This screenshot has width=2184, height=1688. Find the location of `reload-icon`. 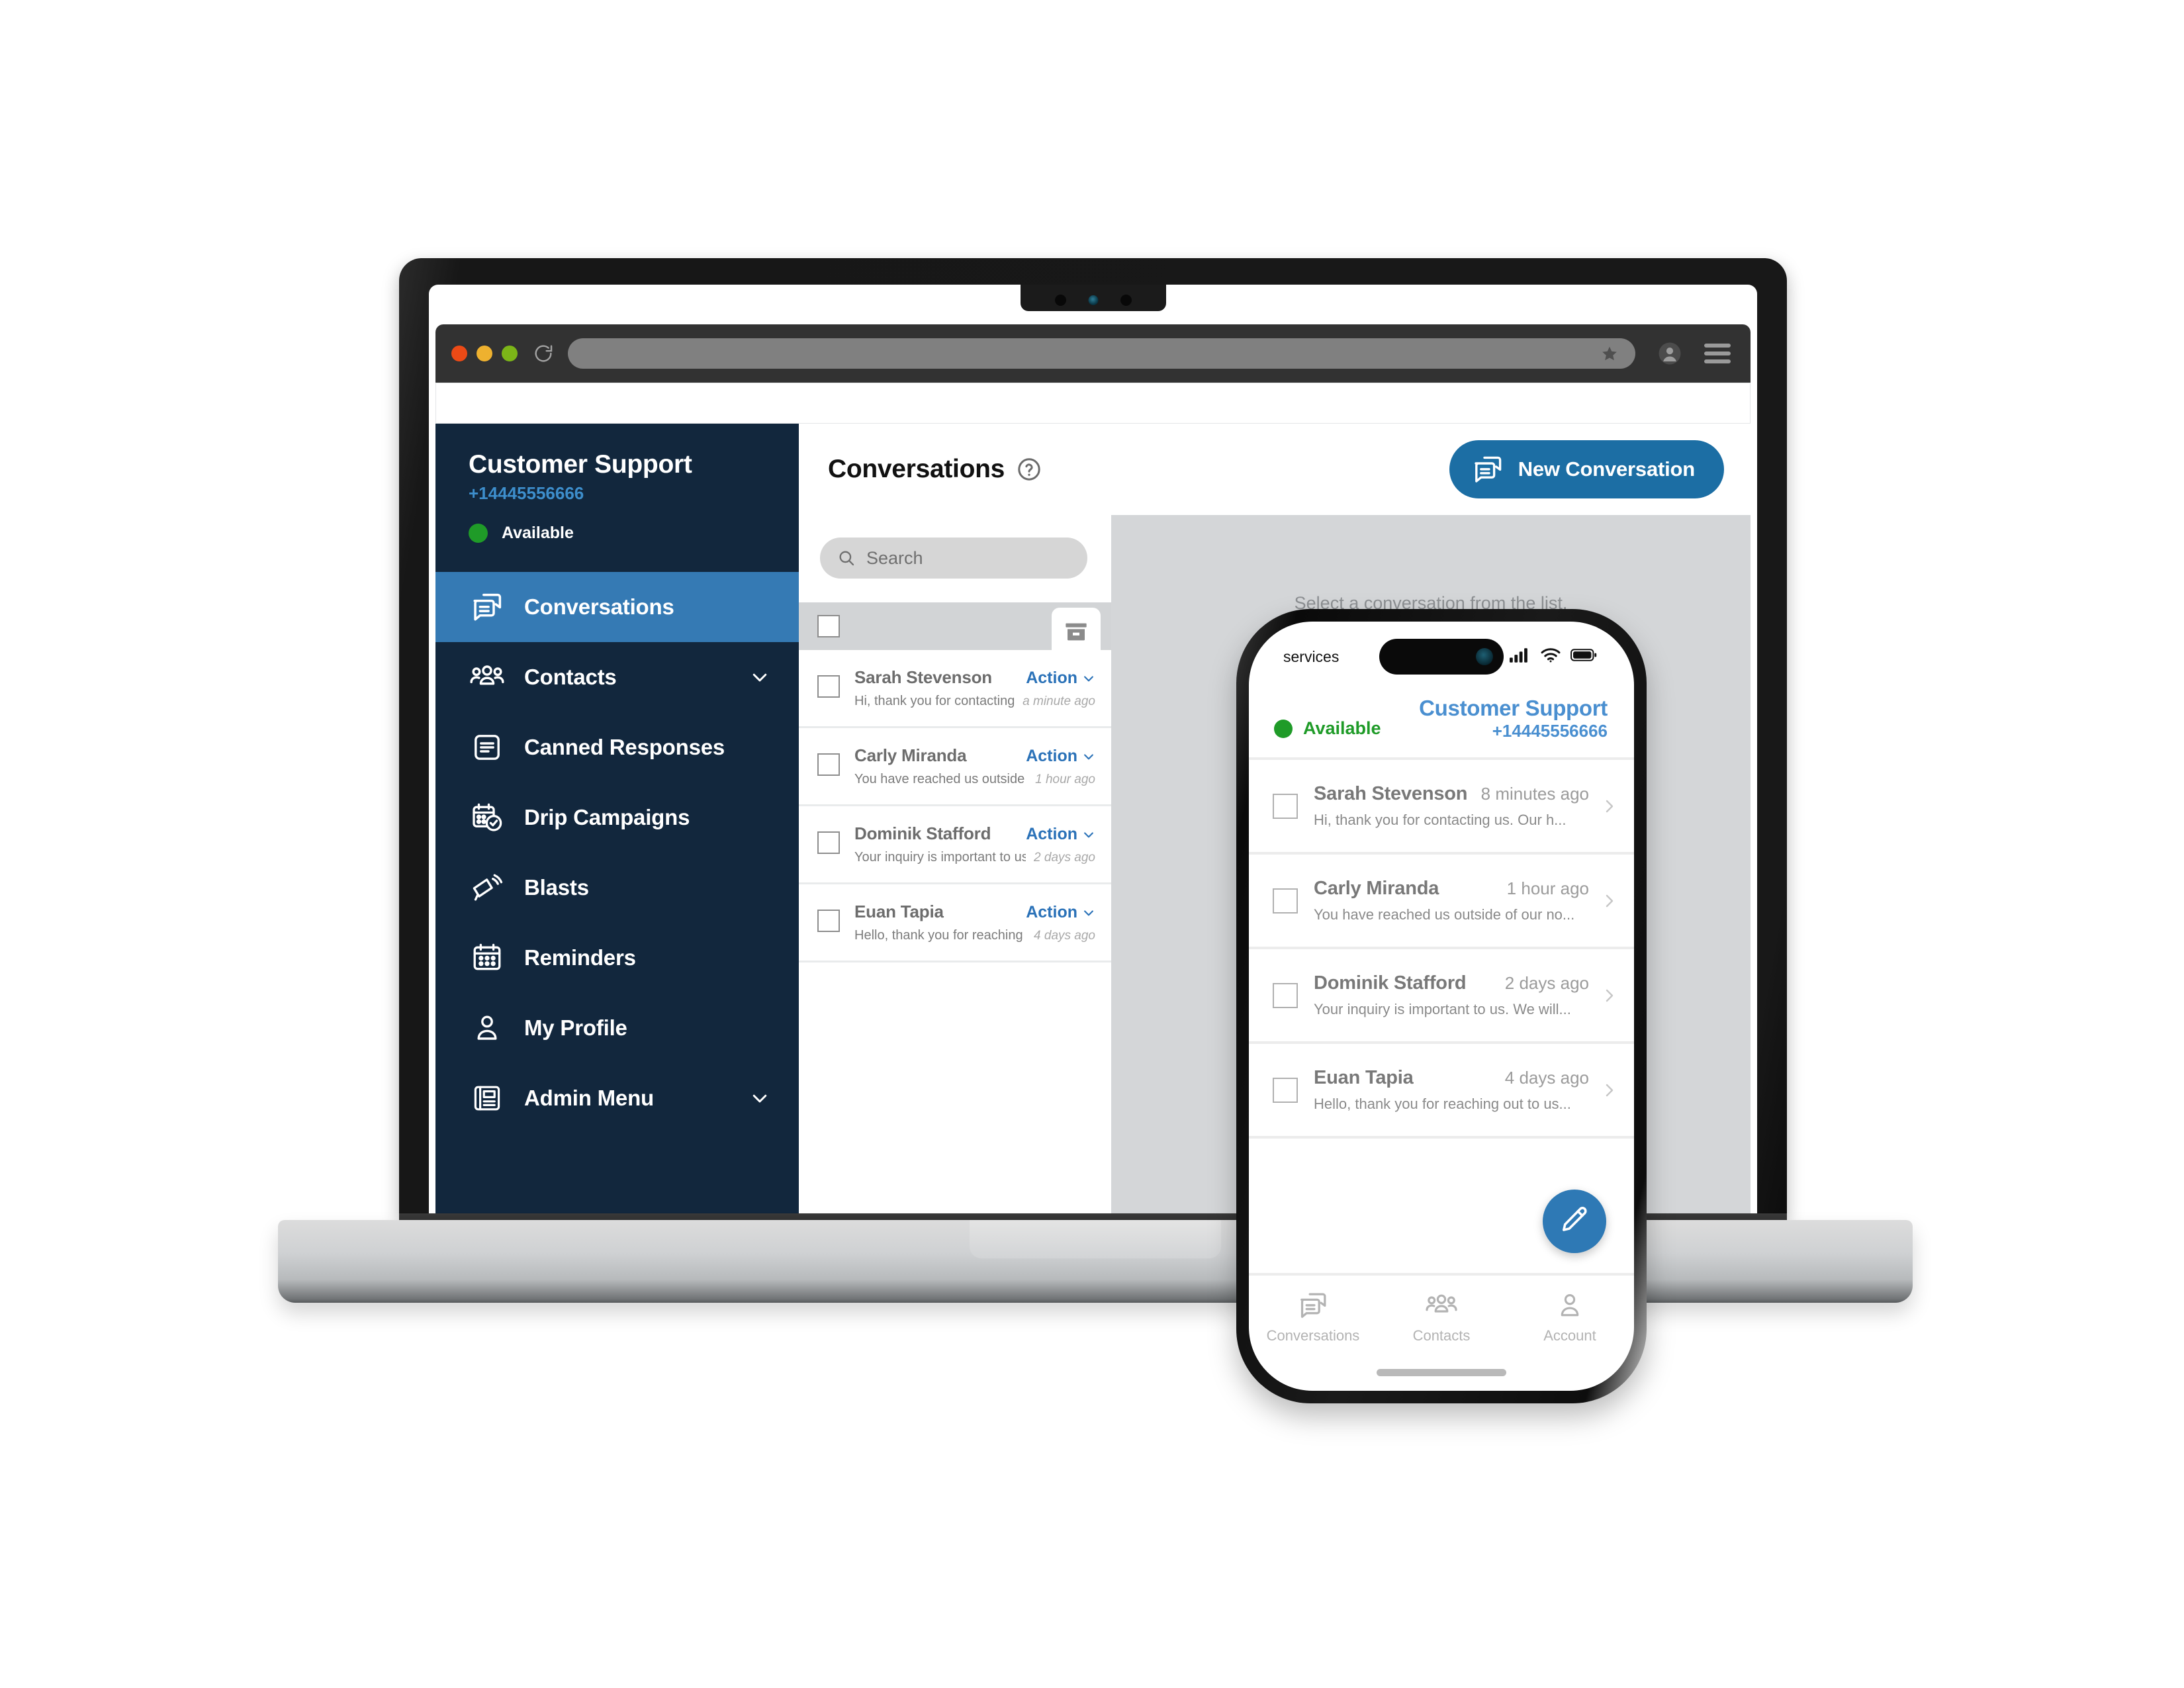

reload-icon is located at coordinates (543, 353).